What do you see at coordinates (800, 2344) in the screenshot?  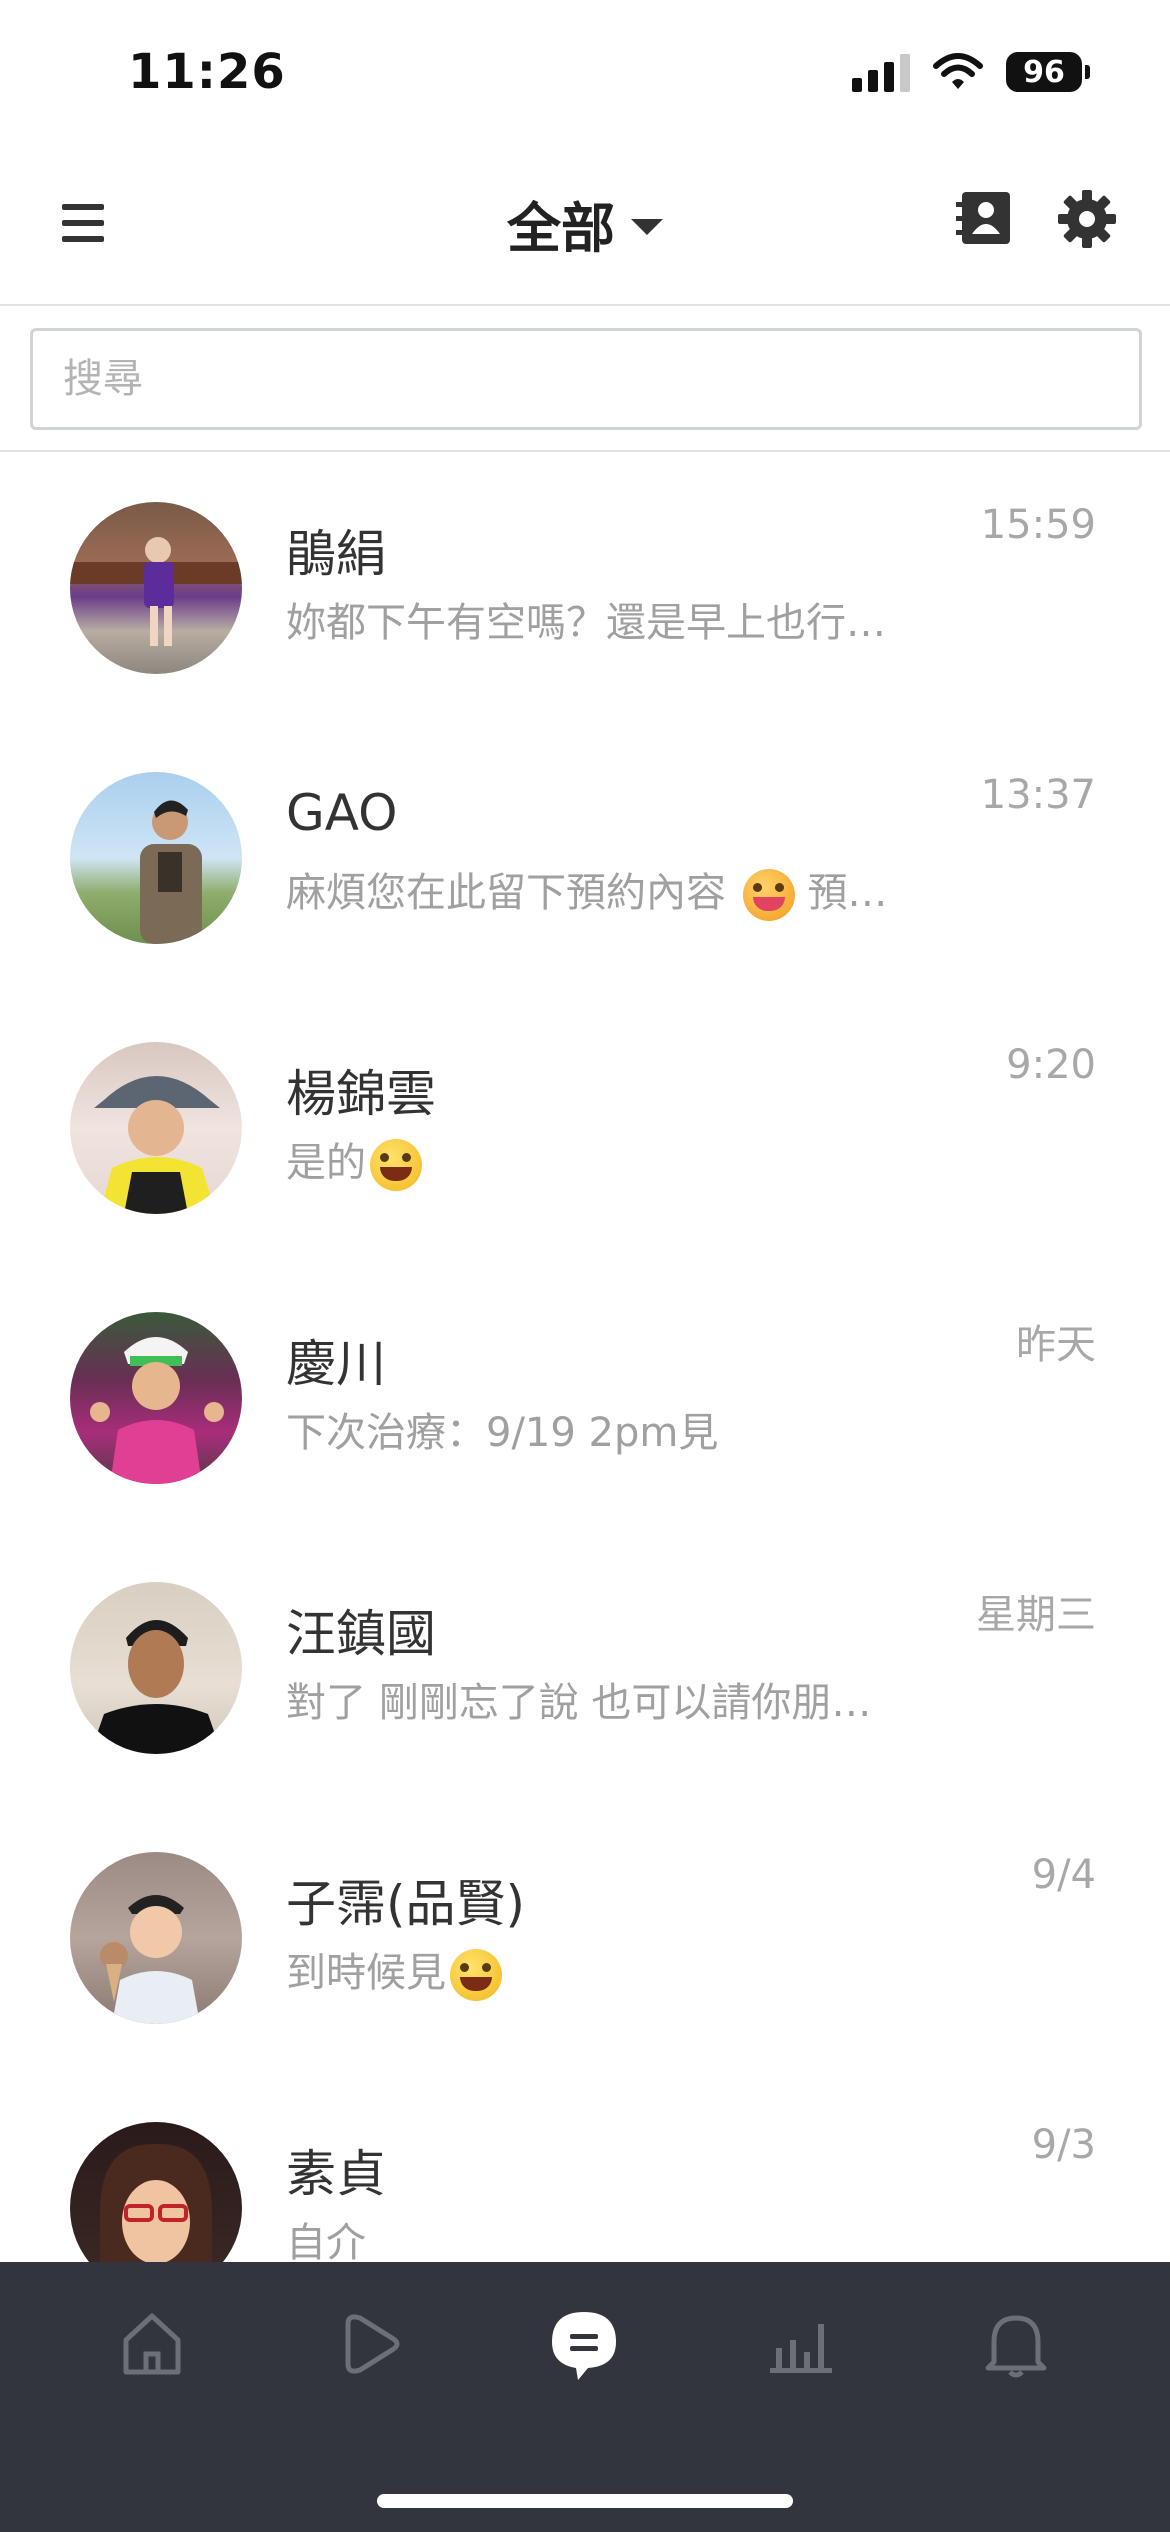 I see `insights-chart-icon` at bounding box center [800, 2344].